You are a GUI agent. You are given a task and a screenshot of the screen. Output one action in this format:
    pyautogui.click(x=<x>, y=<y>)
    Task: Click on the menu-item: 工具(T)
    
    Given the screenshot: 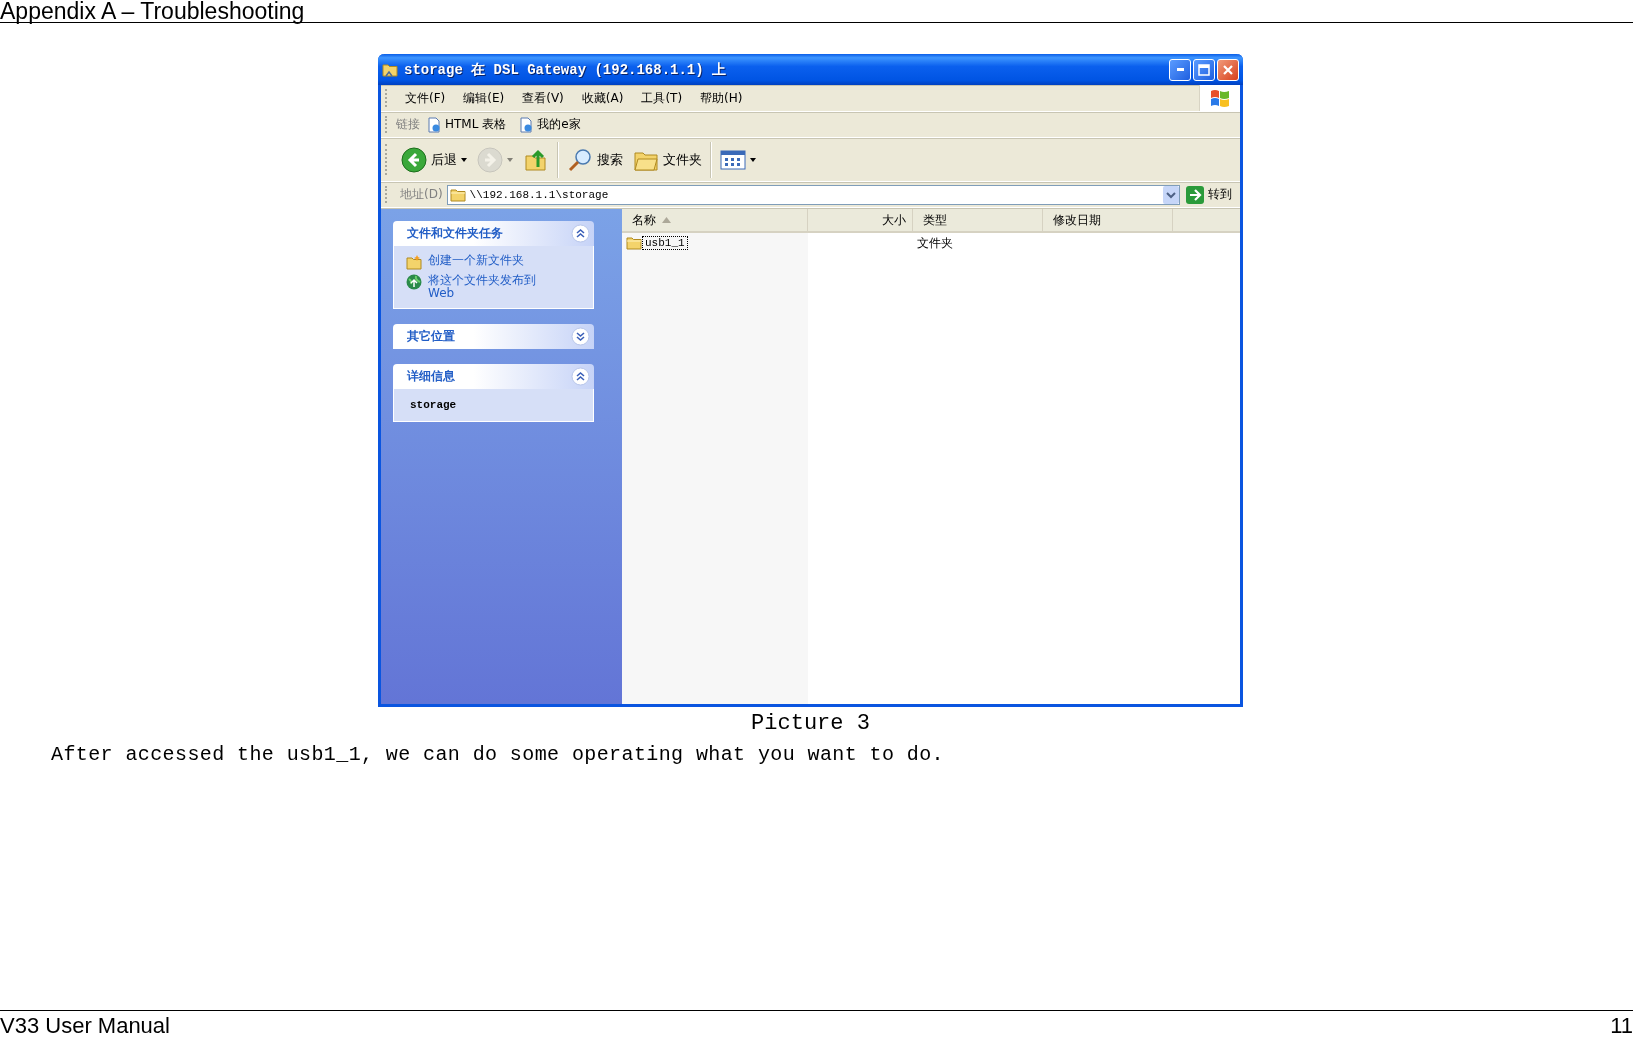 What is the action you would take?
    pyautogui.click(x=662, y=98)
    